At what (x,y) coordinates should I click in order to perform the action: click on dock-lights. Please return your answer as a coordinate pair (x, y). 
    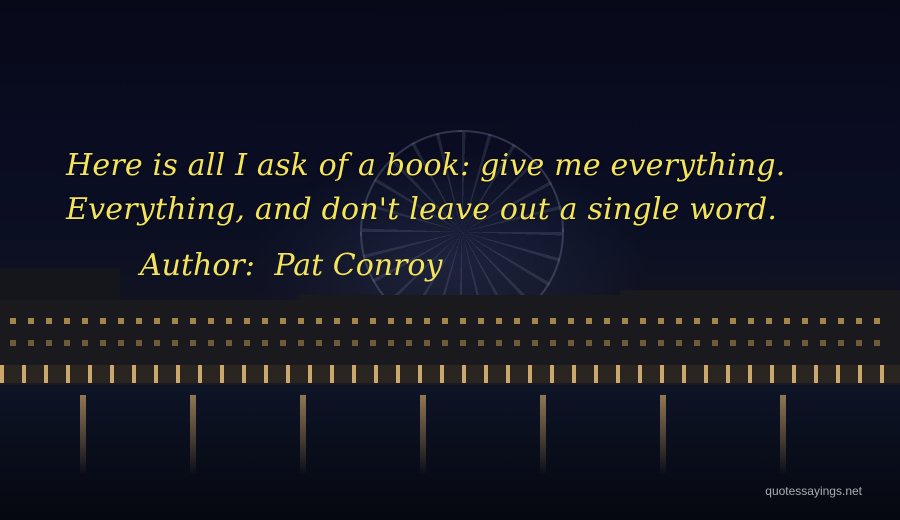
    Looking at the image, I should click on (450, 374).